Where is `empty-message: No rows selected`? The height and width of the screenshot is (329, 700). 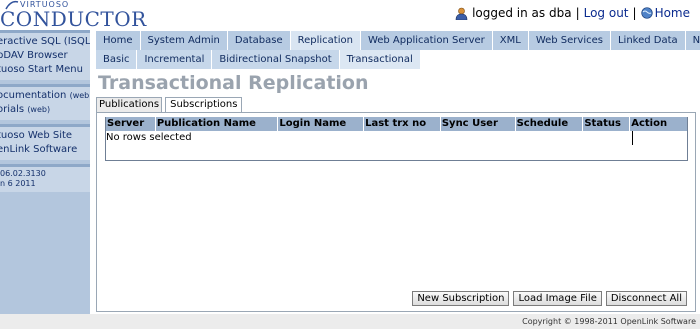 empty-message: No rows selected is located at coordinates (149, 137).